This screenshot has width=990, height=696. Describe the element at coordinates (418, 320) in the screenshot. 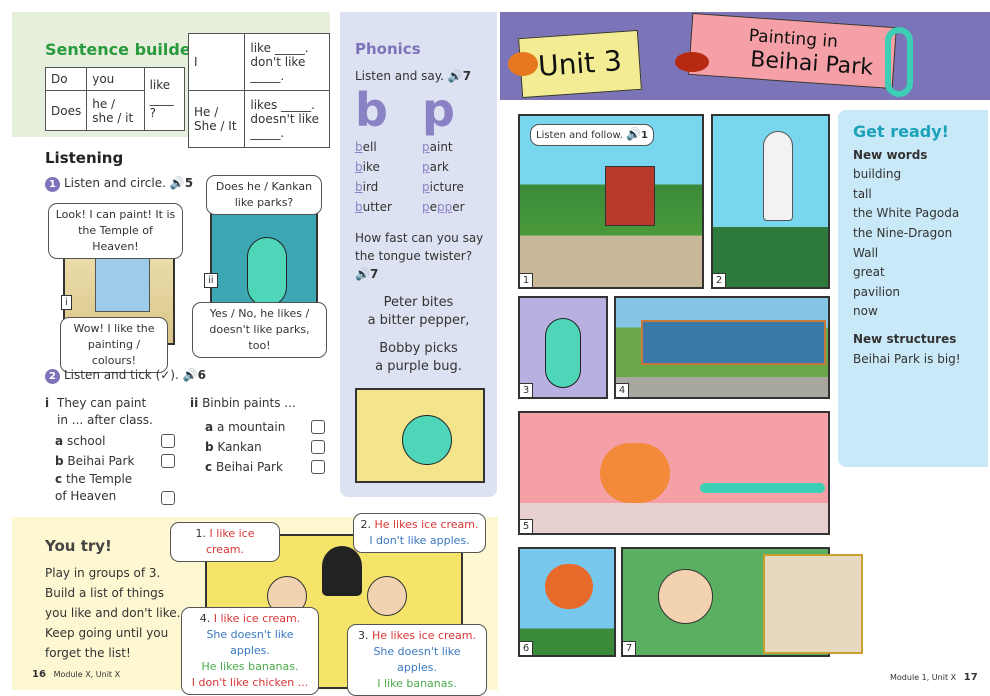

I see `twister-line: a bitter pepper,` at that location.